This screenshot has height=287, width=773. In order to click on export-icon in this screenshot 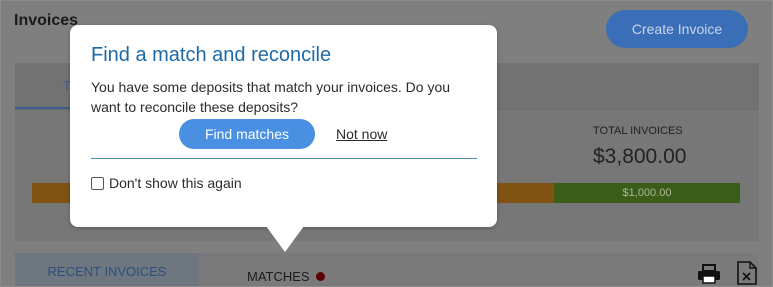, I will do `click(747, 273)`.